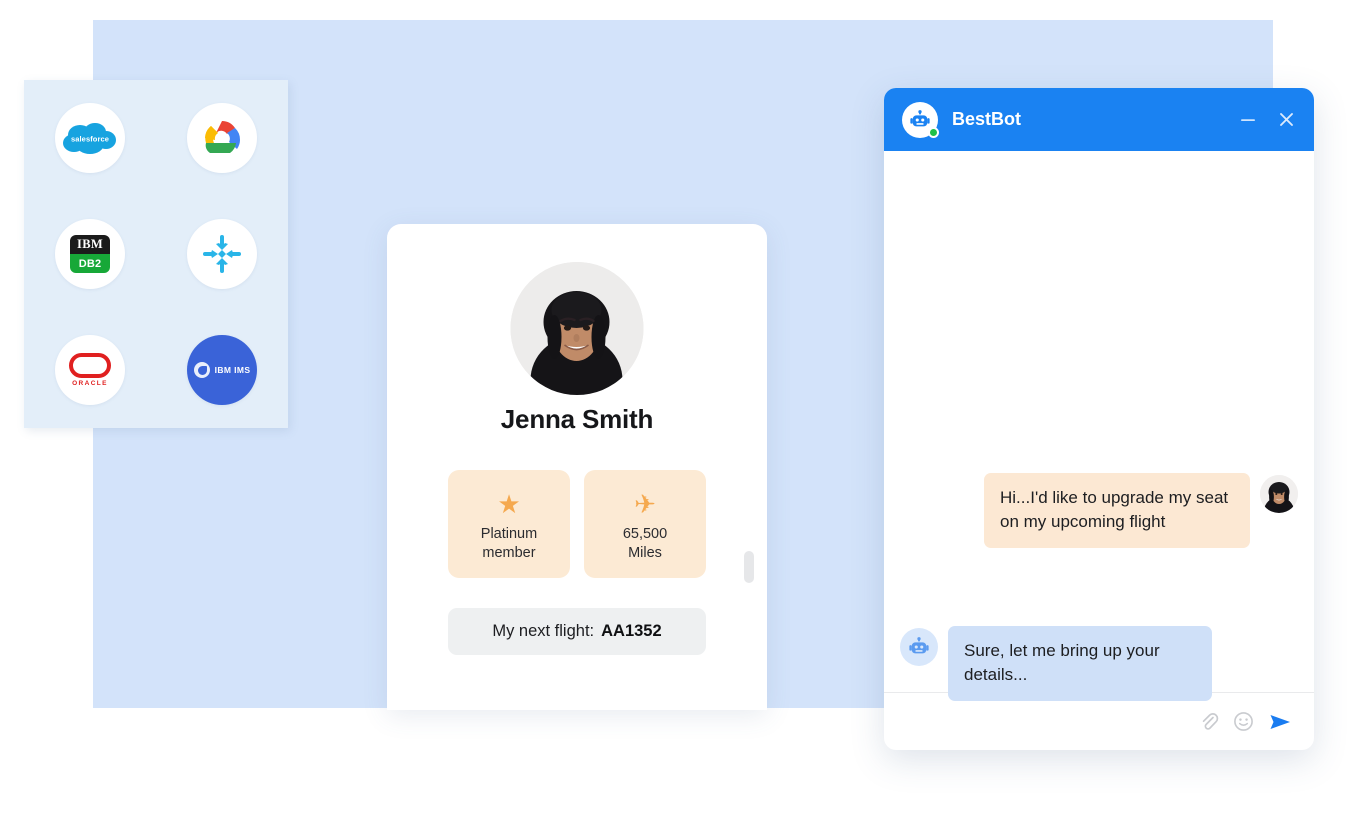 The width and height of the screenshot is (1369, 839). I want to click on next-flight-value: AA1352, so click(631, 631).